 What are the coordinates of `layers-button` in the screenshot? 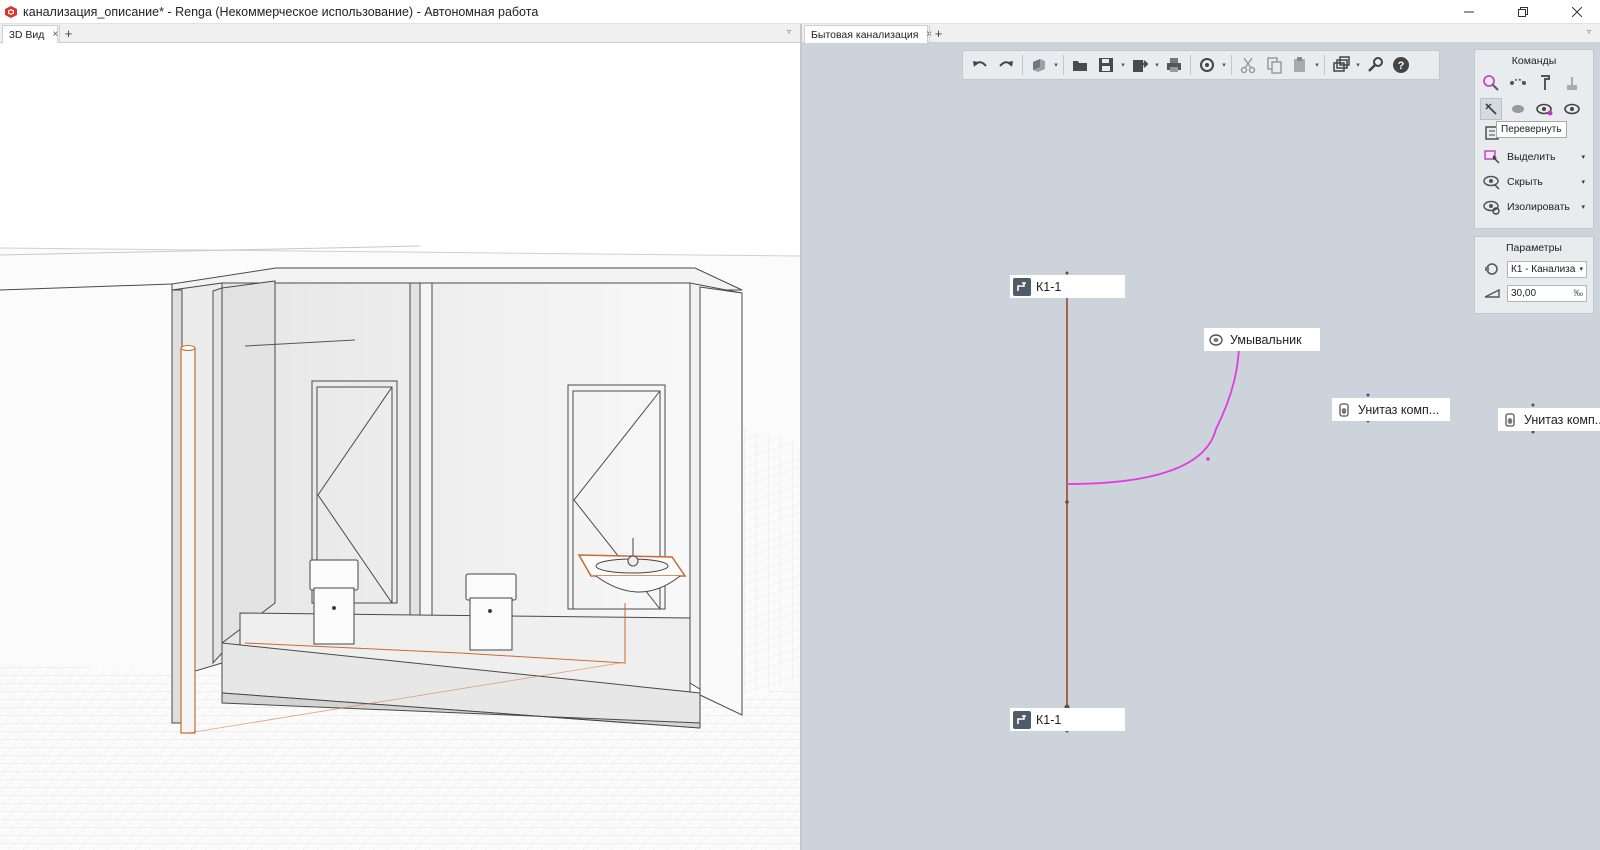 It's located at (1341, 65).